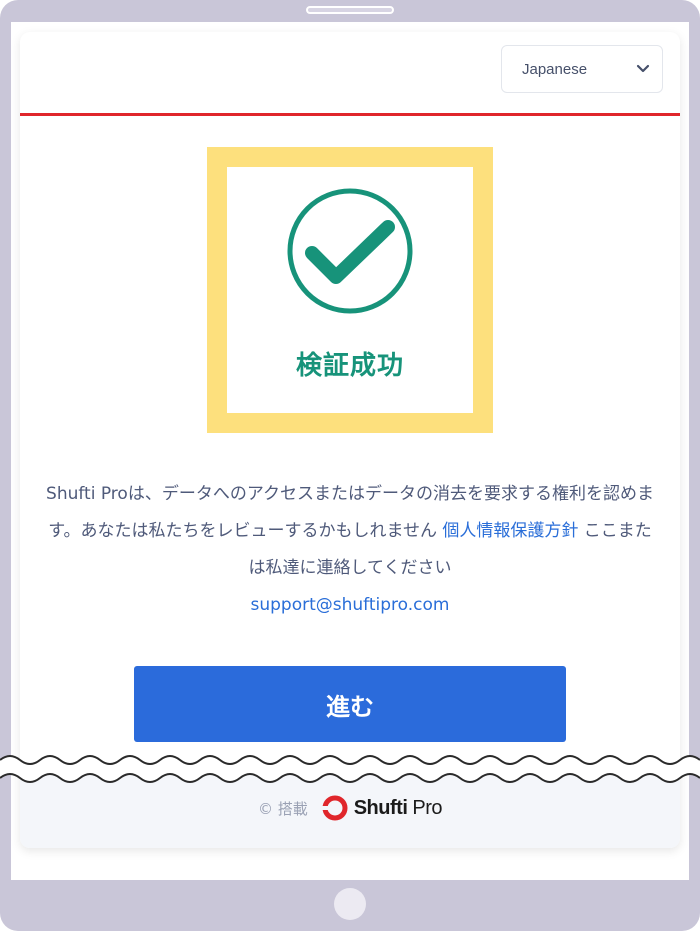  What do you see at coordinates (350, 769) in the screenshot?
I see `torn-edge-divider` at bounding box center [350, 769].